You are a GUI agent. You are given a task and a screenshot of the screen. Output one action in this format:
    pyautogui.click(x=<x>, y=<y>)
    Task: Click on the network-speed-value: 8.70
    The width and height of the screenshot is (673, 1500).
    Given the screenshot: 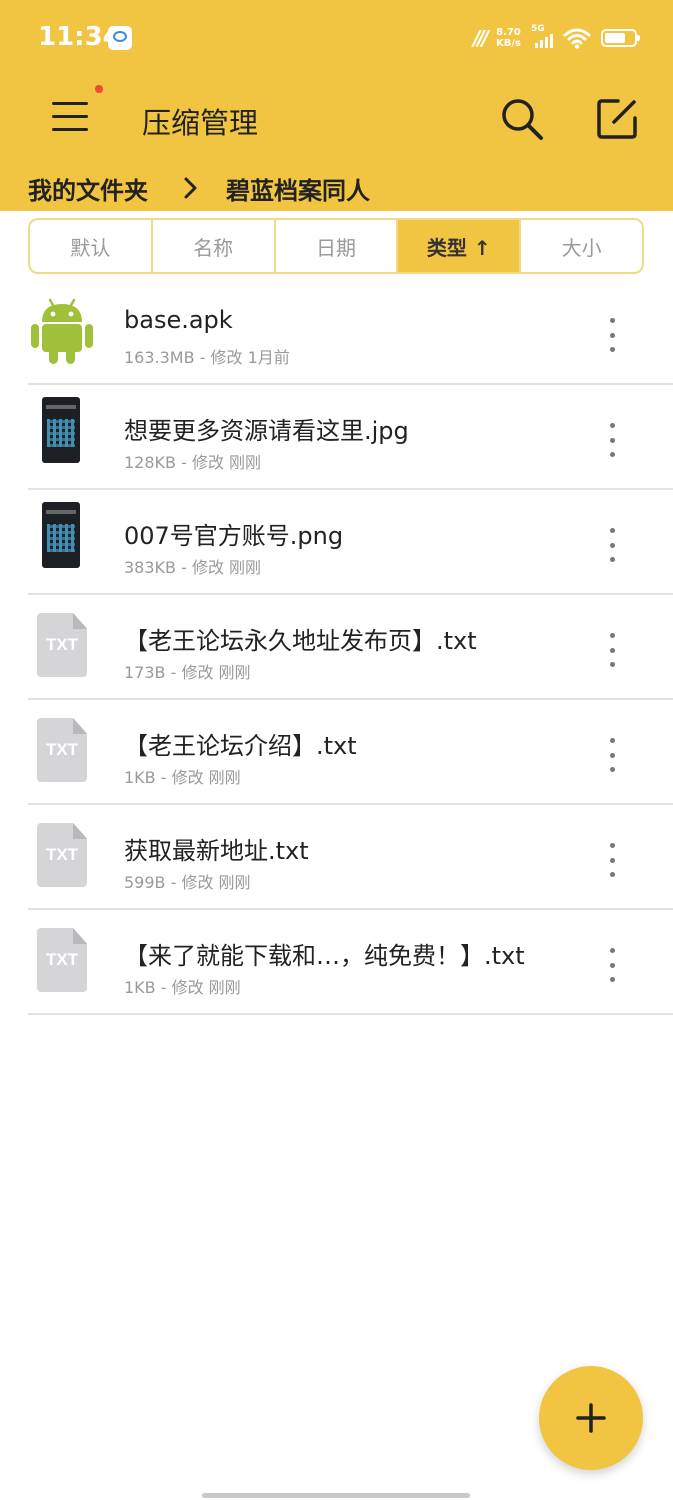 What is the action you would take?
    pyautogui.click(x=508, y=32)
    